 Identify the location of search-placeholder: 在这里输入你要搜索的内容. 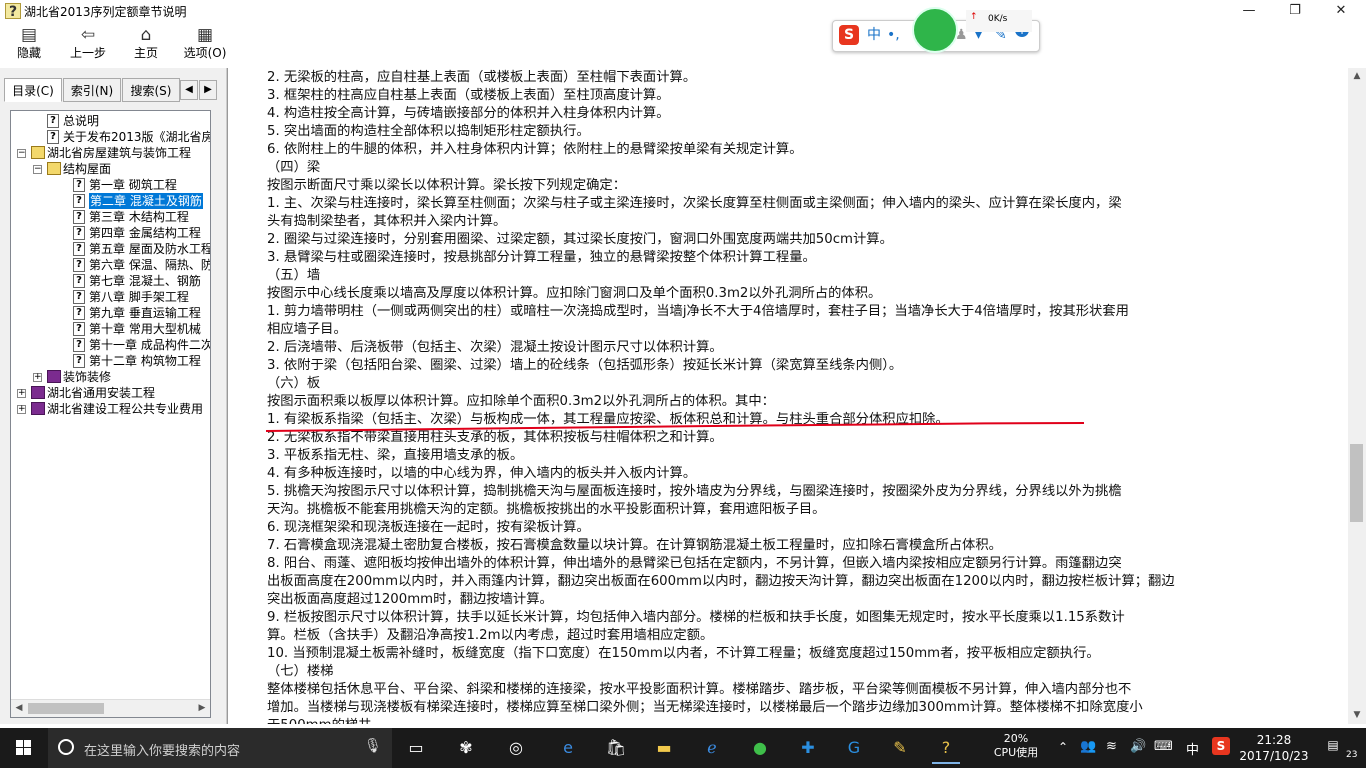
(162, 751).